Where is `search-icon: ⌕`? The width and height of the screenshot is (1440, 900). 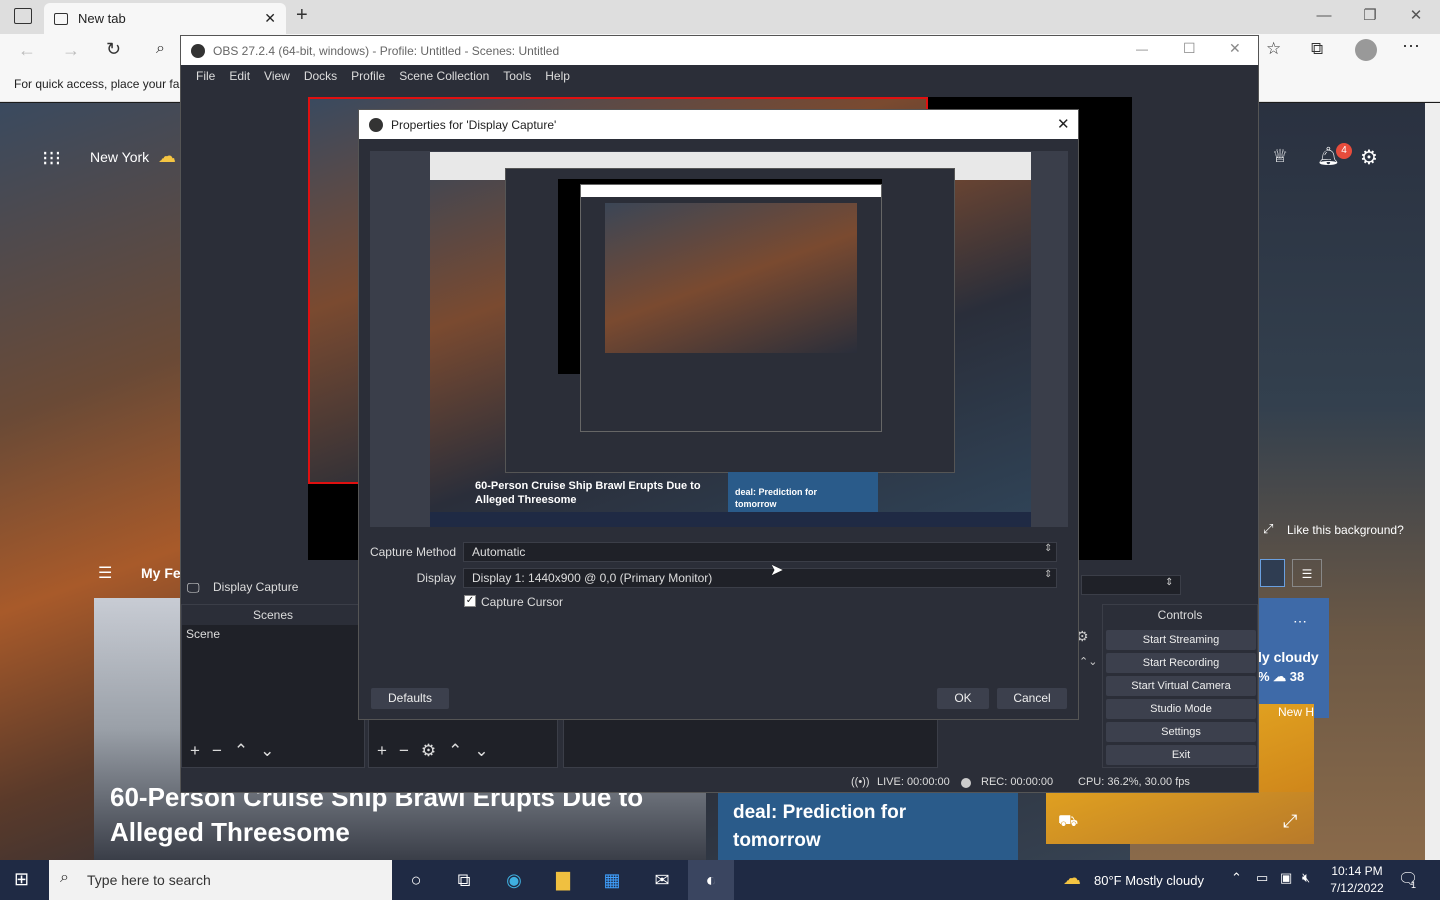
search-icon: ⌕ is located at coordinates (160, 49).